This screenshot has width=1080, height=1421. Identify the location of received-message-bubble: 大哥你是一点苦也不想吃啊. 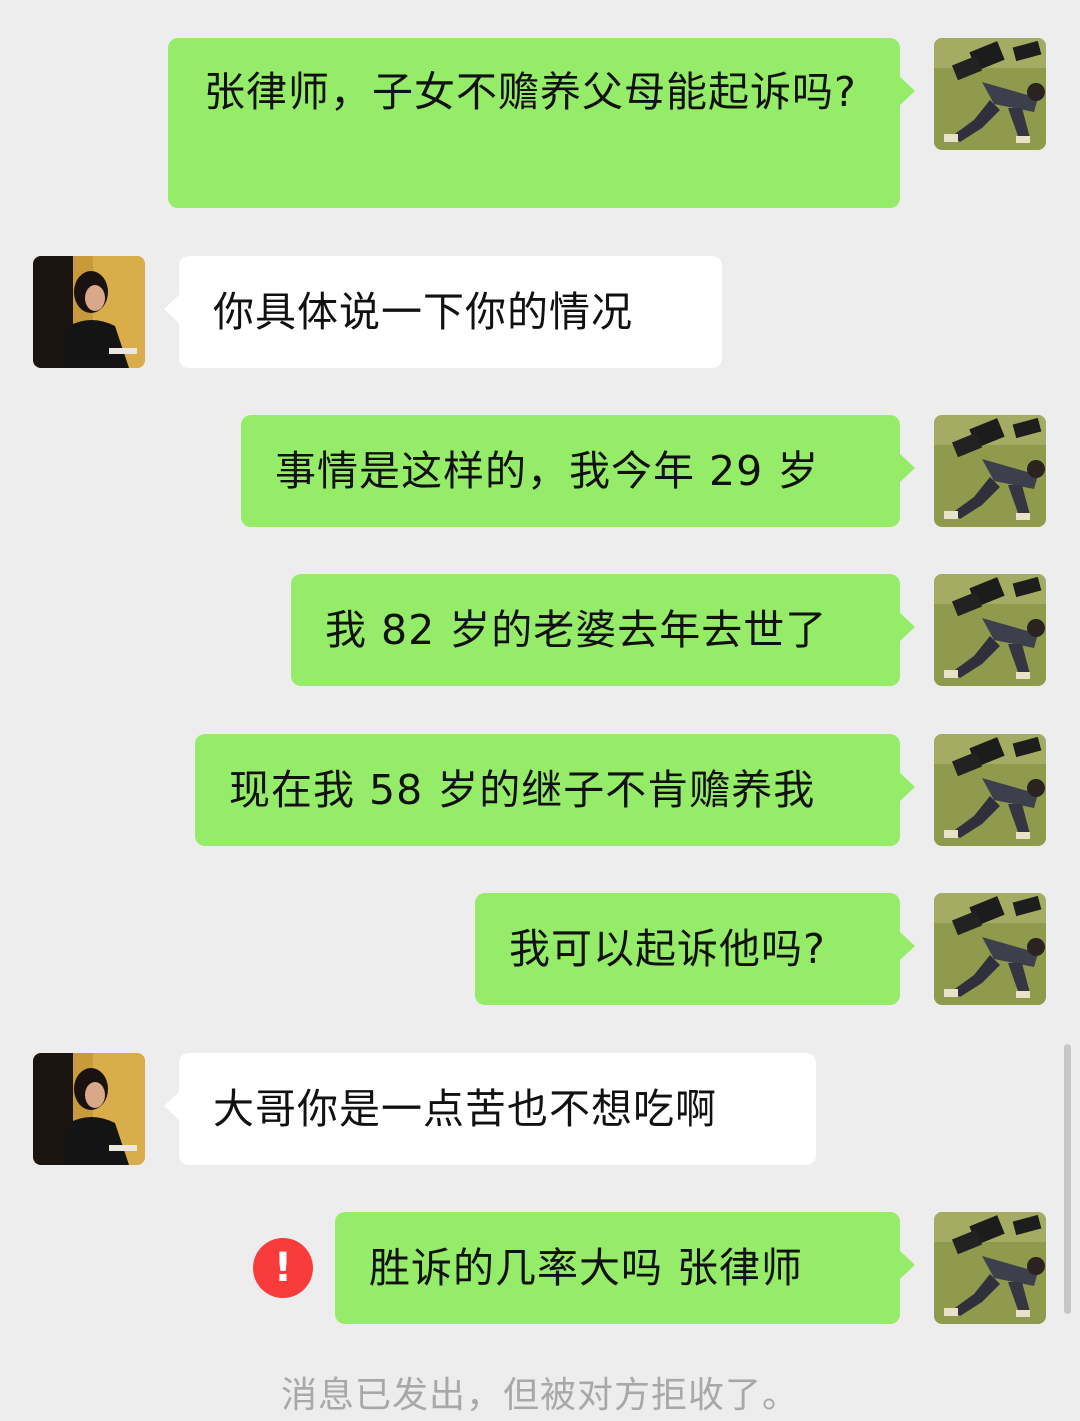
(490, 1109).